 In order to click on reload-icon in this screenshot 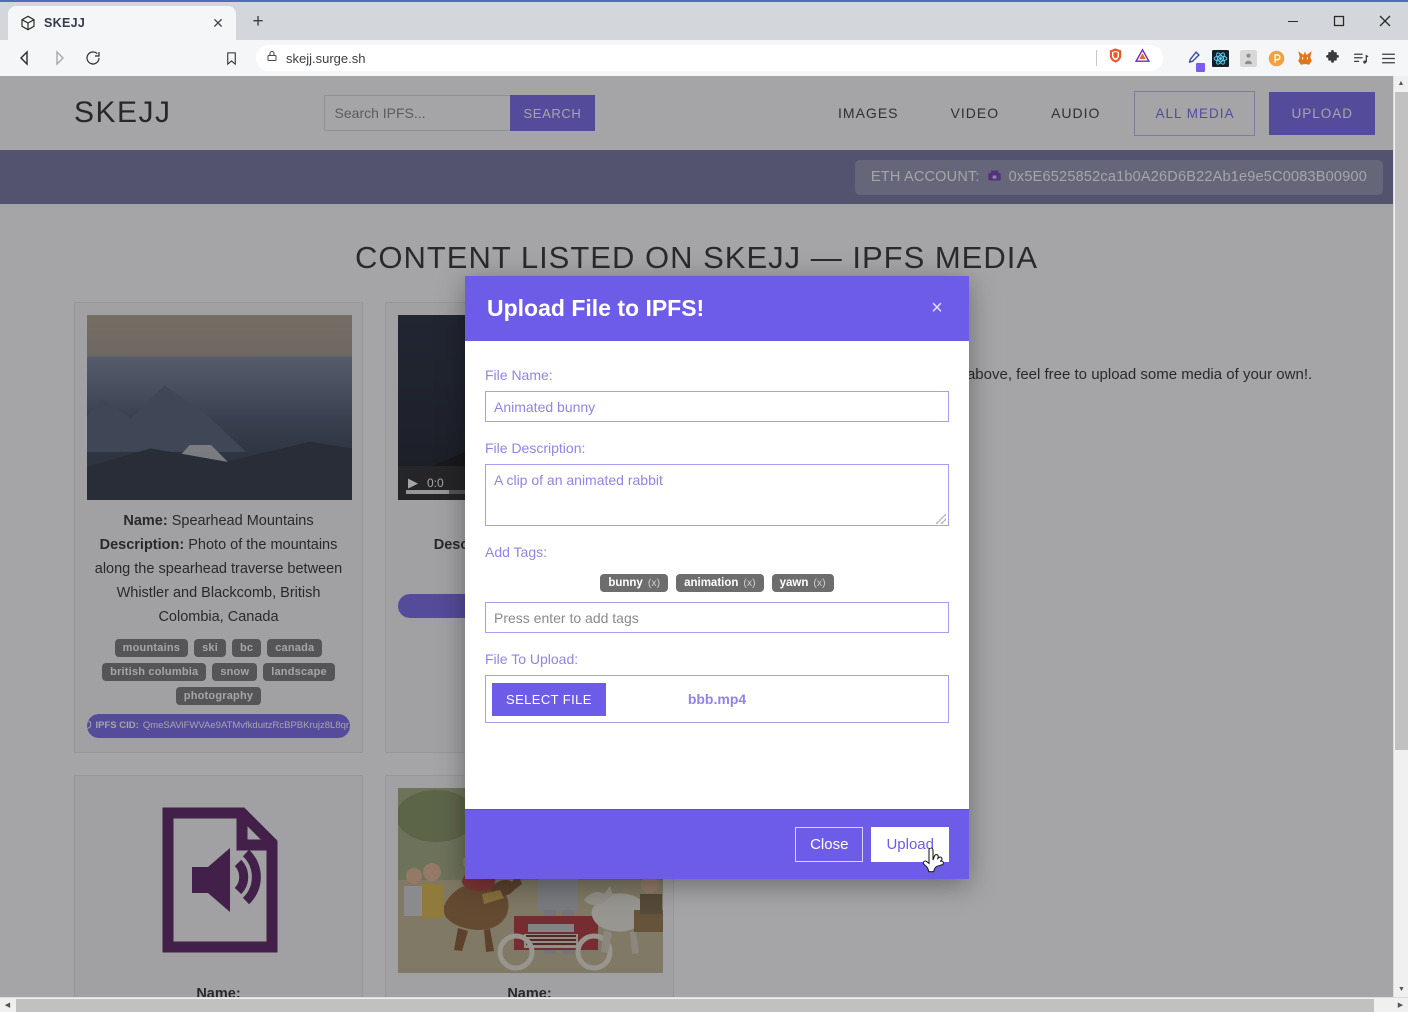, I will do `click(93, 58)`.